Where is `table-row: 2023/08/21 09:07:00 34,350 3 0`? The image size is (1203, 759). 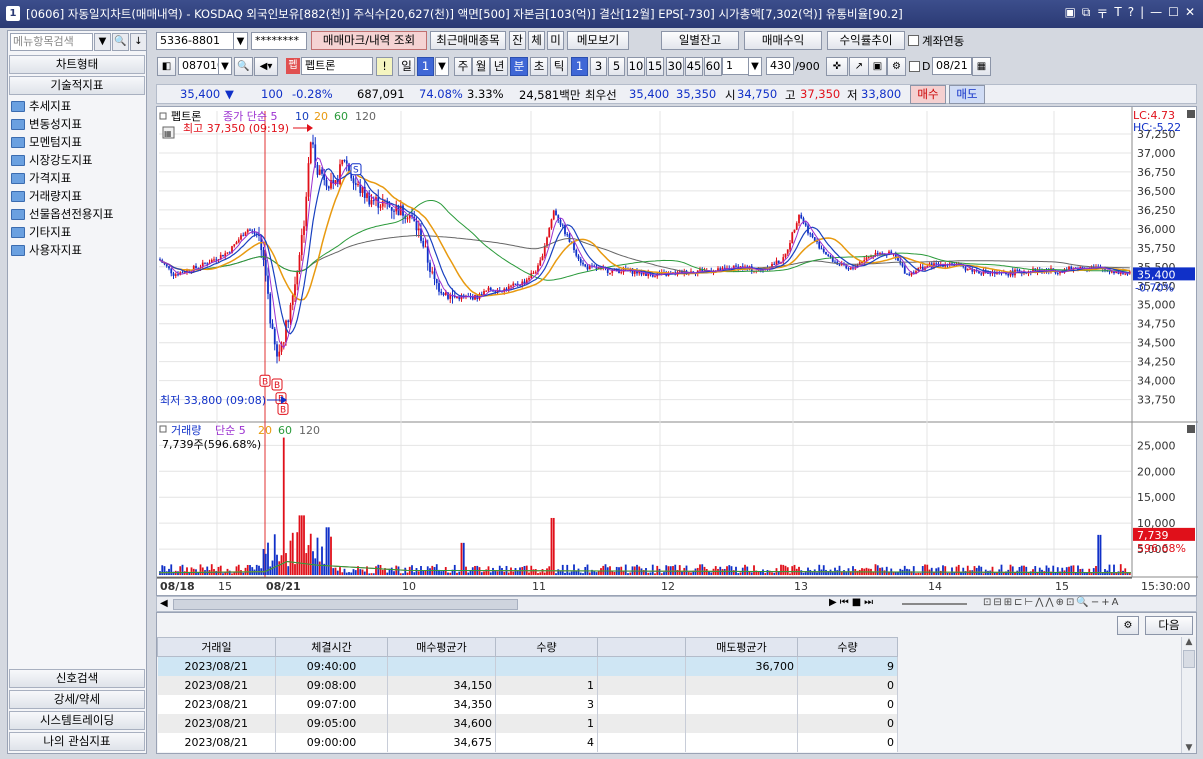 table-row: 2023/08/21 09:07:00 34,350 3 0 is located at coordinates (527, 704).